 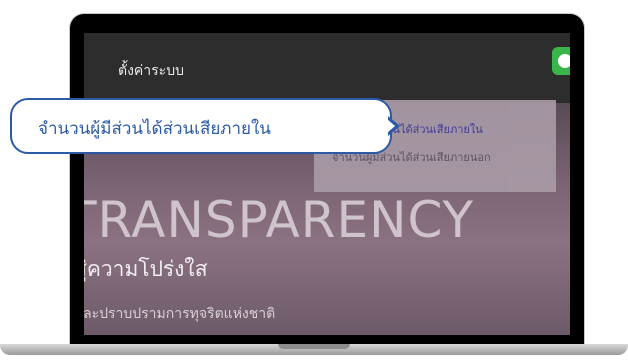 I want to click on add-icon, so click(x=564, y=61).